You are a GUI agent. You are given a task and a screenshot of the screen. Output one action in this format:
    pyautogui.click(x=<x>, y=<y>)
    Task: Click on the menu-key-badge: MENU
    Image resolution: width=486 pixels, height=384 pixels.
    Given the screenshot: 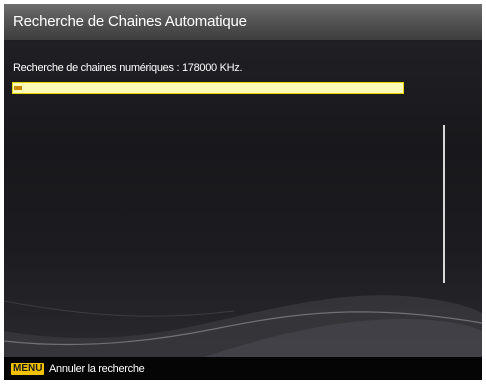 What is the action you would take?
    pyautogui.click(x=28, y=369)
    